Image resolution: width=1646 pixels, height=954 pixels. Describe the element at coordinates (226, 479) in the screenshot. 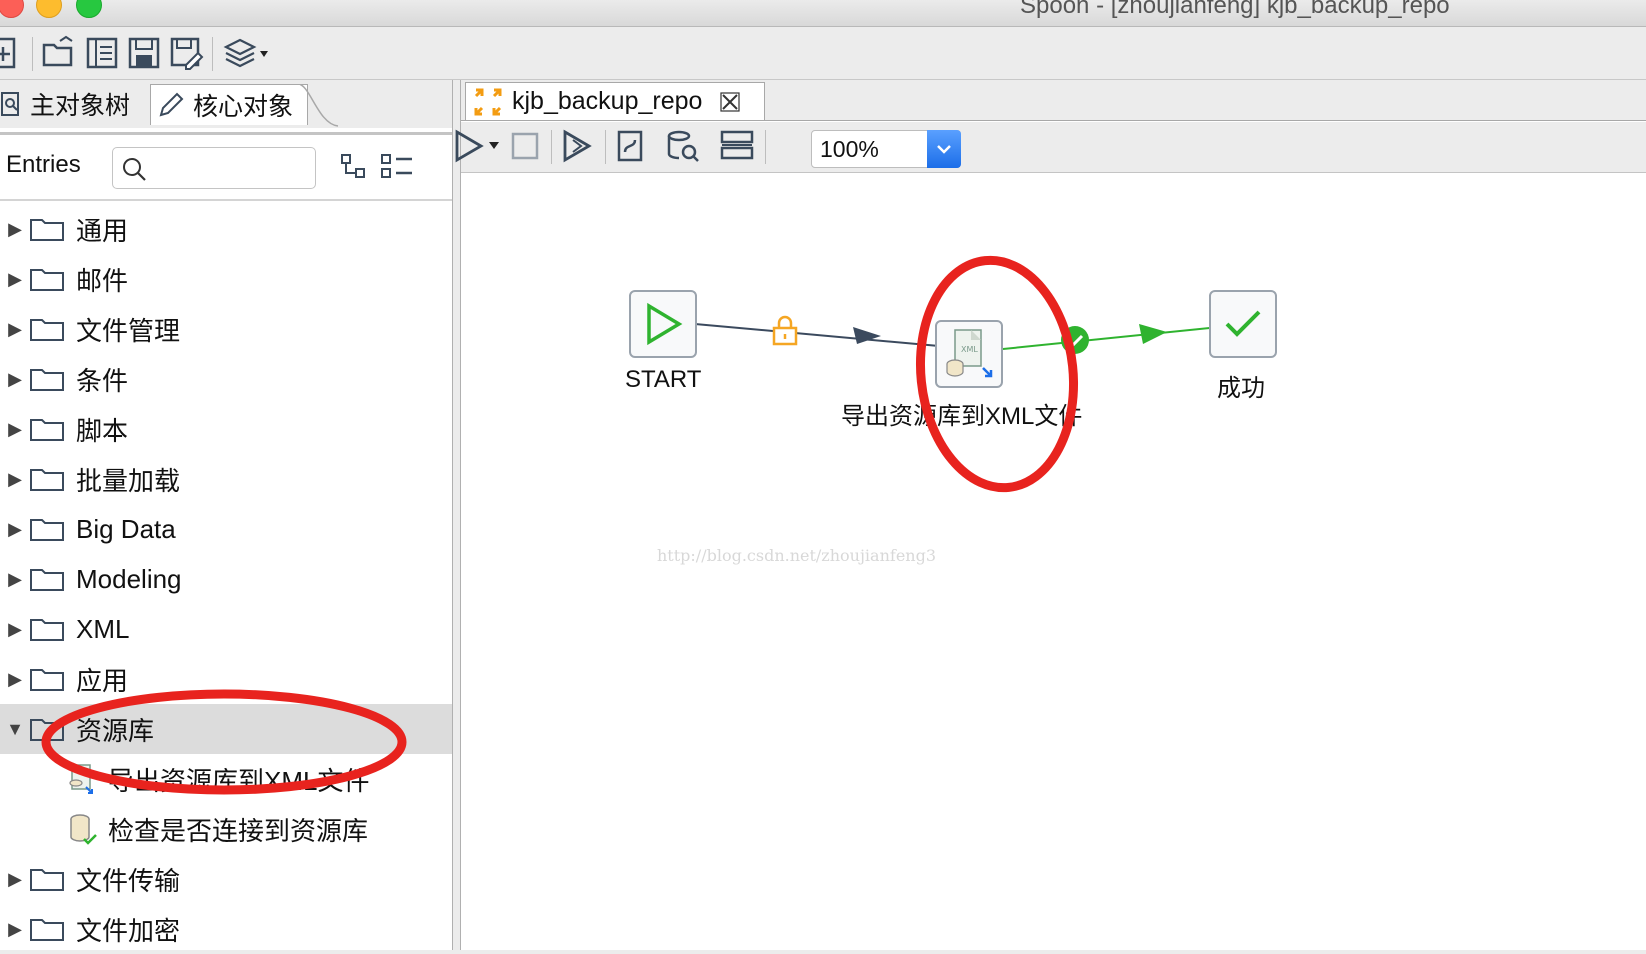

I see `tree-folder-bulk-loading: ▶ 批量加载` at that location.